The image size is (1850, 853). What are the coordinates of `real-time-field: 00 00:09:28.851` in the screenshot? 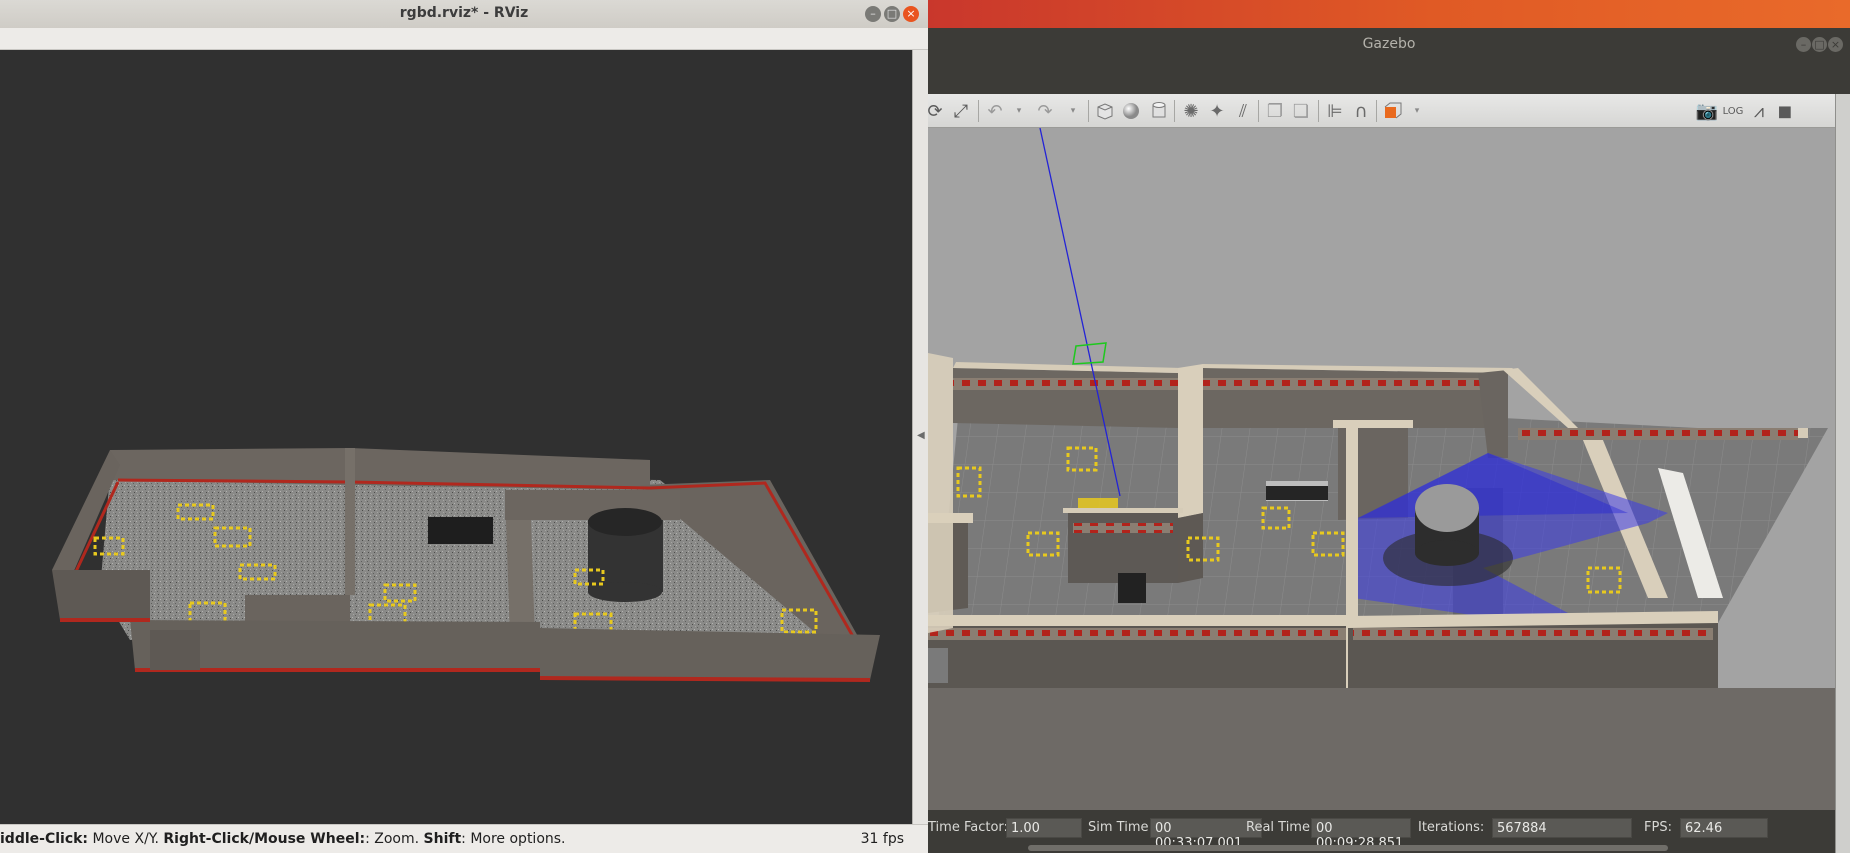 It's located at (1361, 834).